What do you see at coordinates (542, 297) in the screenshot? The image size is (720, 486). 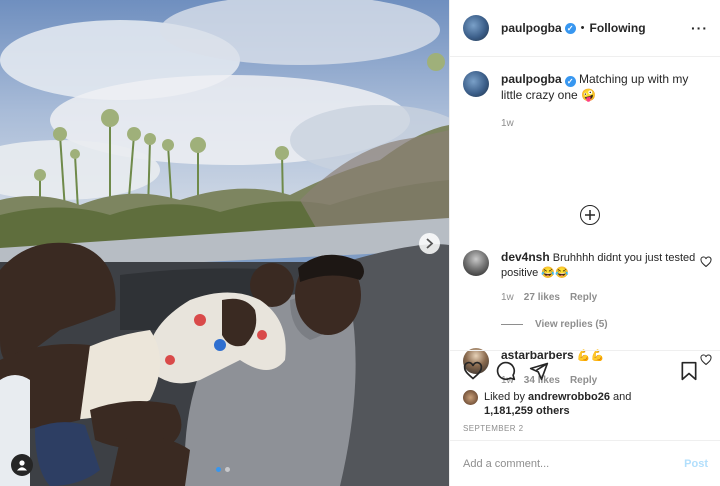 I see `comment-likes: 27 likes` at bounding box center [542, 297].